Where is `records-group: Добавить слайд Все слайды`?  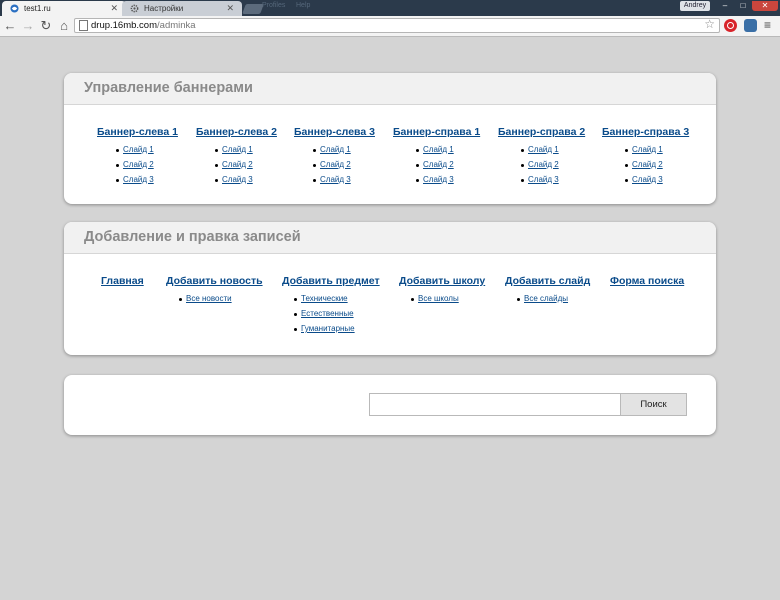 records-group: Добавить слайд Все слайды is located at coordinates (547, 292).